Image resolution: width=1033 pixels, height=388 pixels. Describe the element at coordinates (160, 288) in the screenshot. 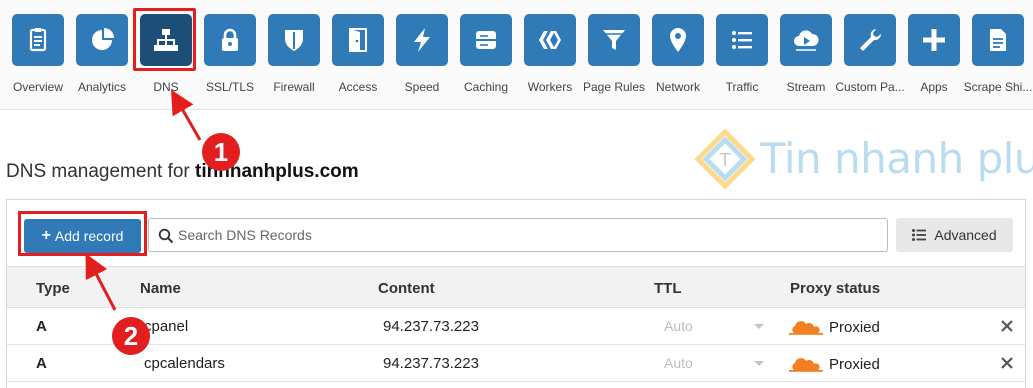

I see `column-header-name: Name` at that location.